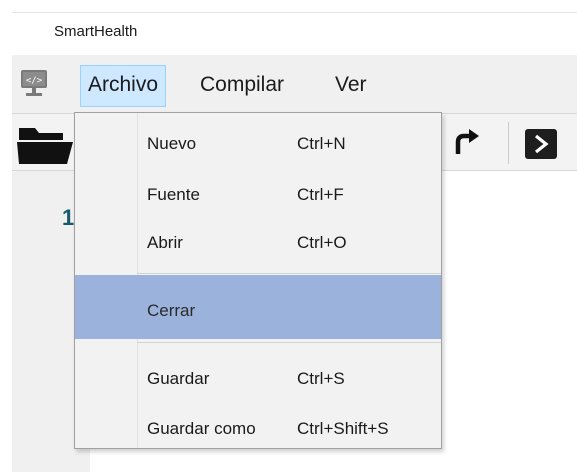 This screenshot has height=472, width=577. I want to click on menu-item-label: Cerrar, so click(171, 310).